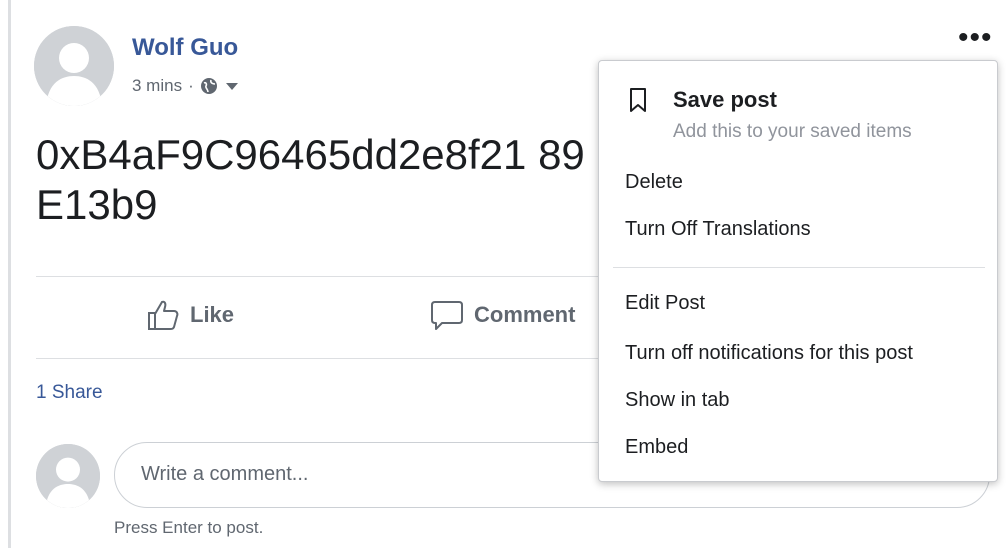 The image size is (1006, 548). Describe the element at coordinates (799, 267) in the screenshot. I see `menu-separator` at that location.